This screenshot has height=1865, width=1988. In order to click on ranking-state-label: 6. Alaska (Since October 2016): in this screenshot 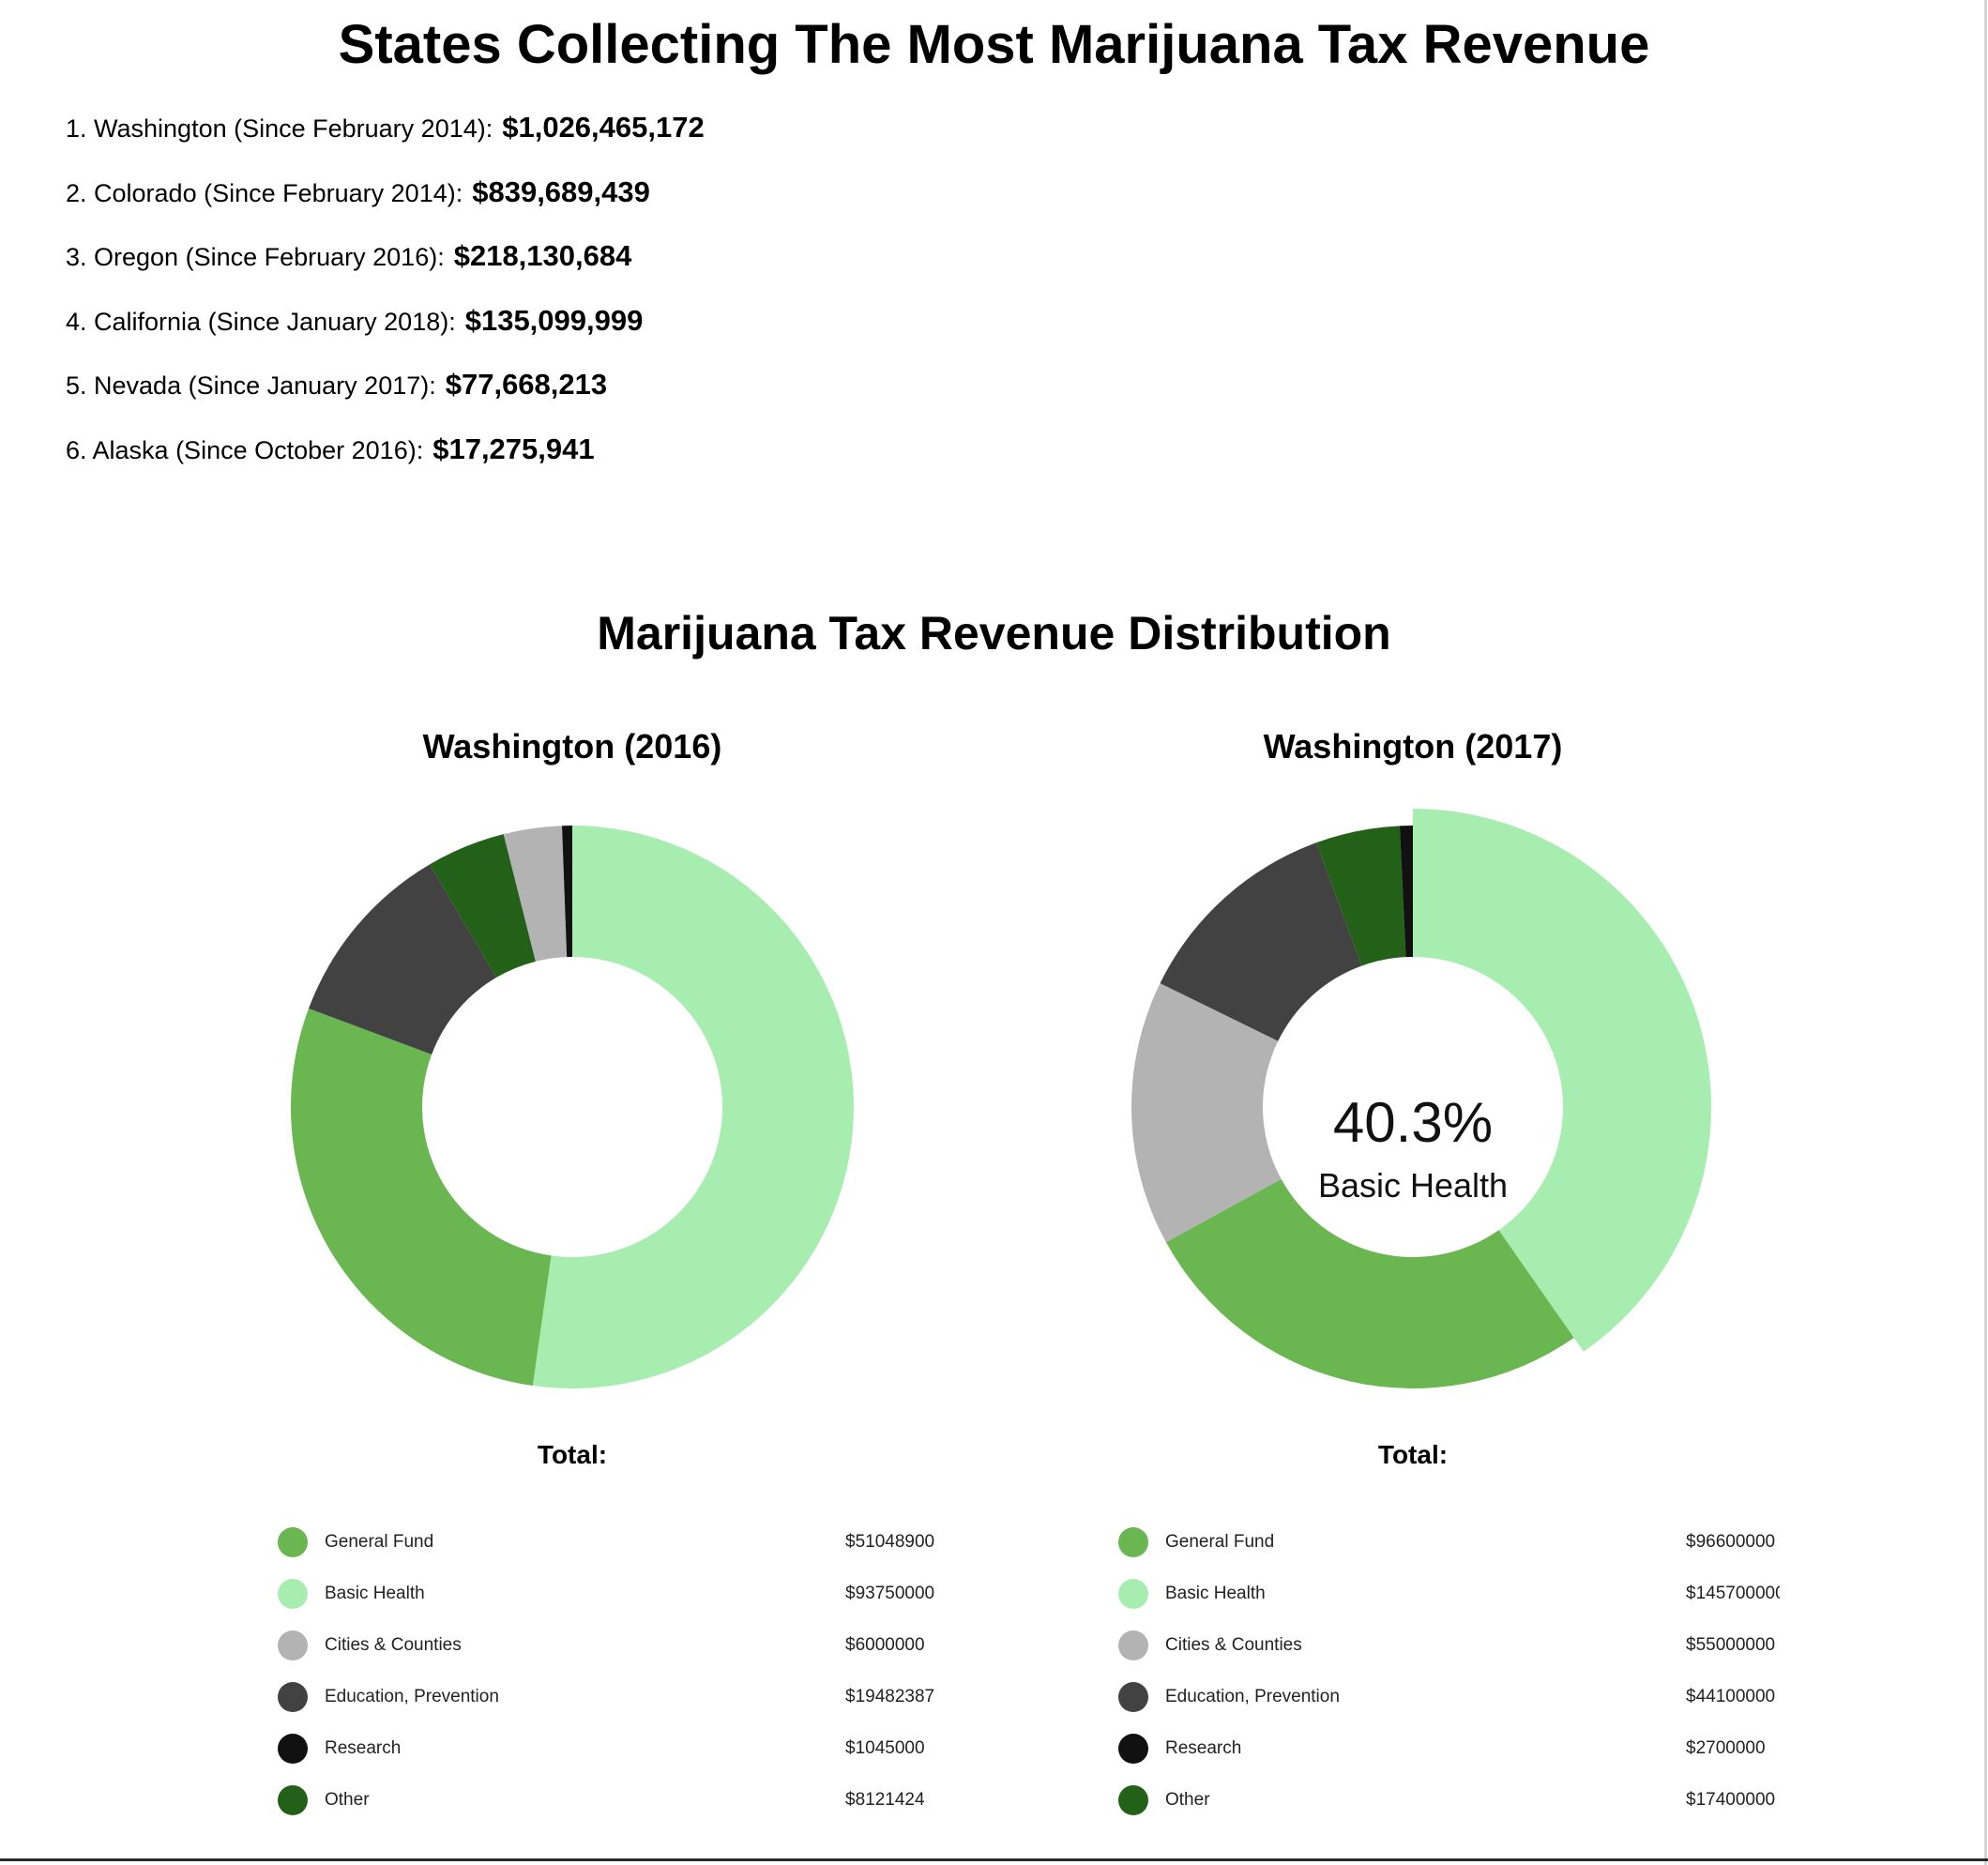, I will do `click(245, 449)`.